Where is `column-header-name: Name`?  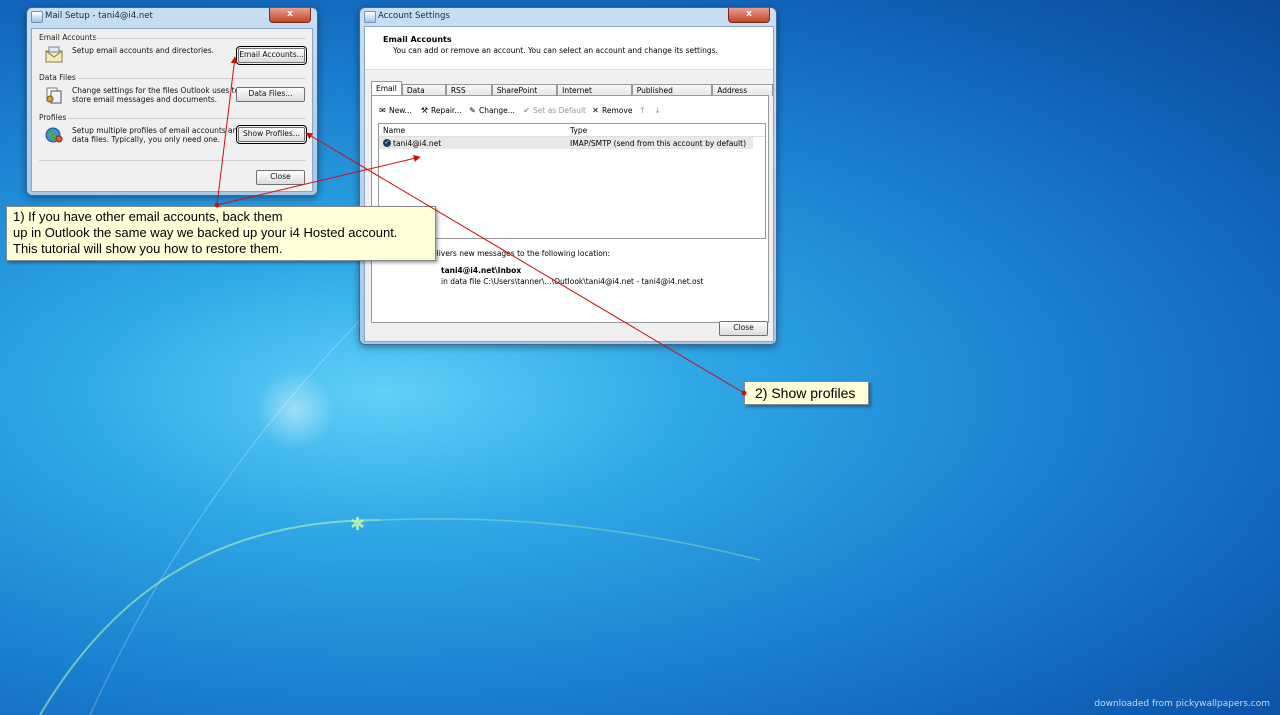
column-header-name: Name is located at coordinates (394, 130).